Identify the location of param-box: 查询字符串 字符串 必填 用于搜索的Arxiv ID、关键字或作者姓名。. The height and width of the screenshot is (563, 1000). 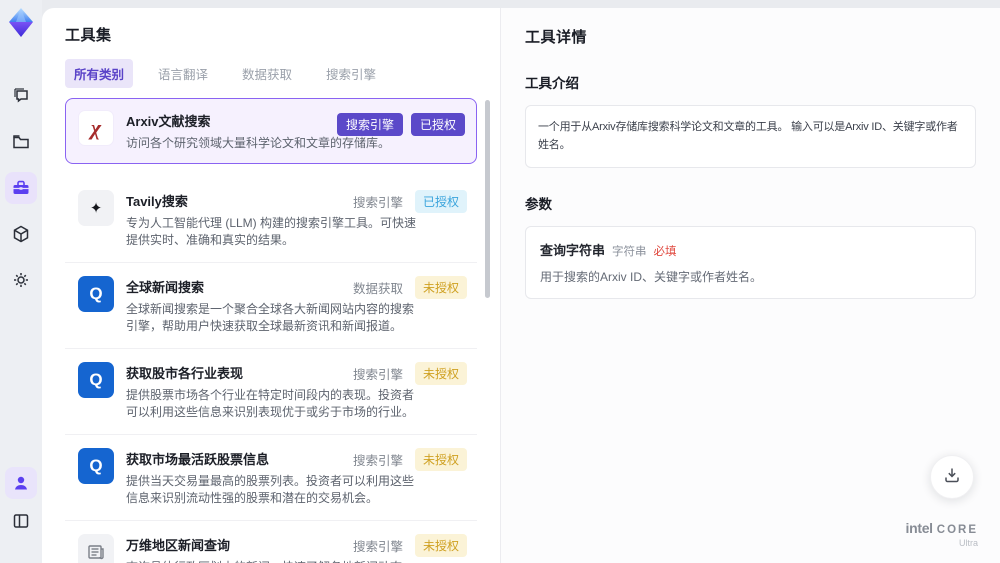
(750, 263).